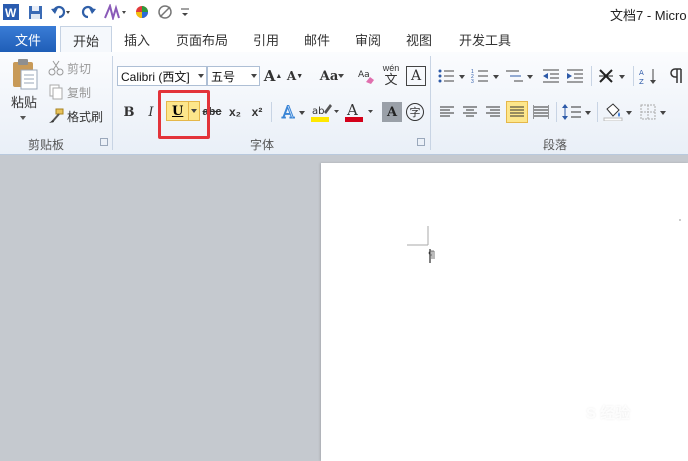 Image resolution: width=688 pixels, height=461 pixels. I want to click on numbering-button: 123, so click(487, 76).